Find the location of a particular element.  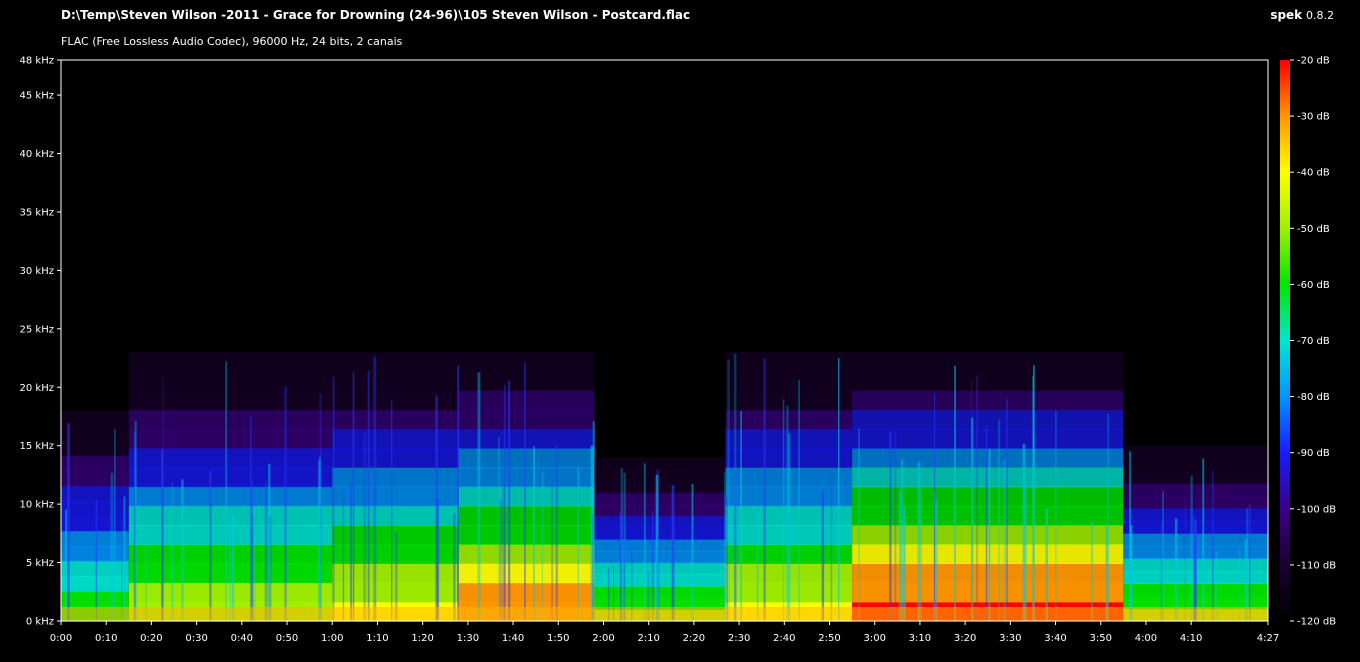

x-tick-label: 0:50 is located at coordinates (287, 638).